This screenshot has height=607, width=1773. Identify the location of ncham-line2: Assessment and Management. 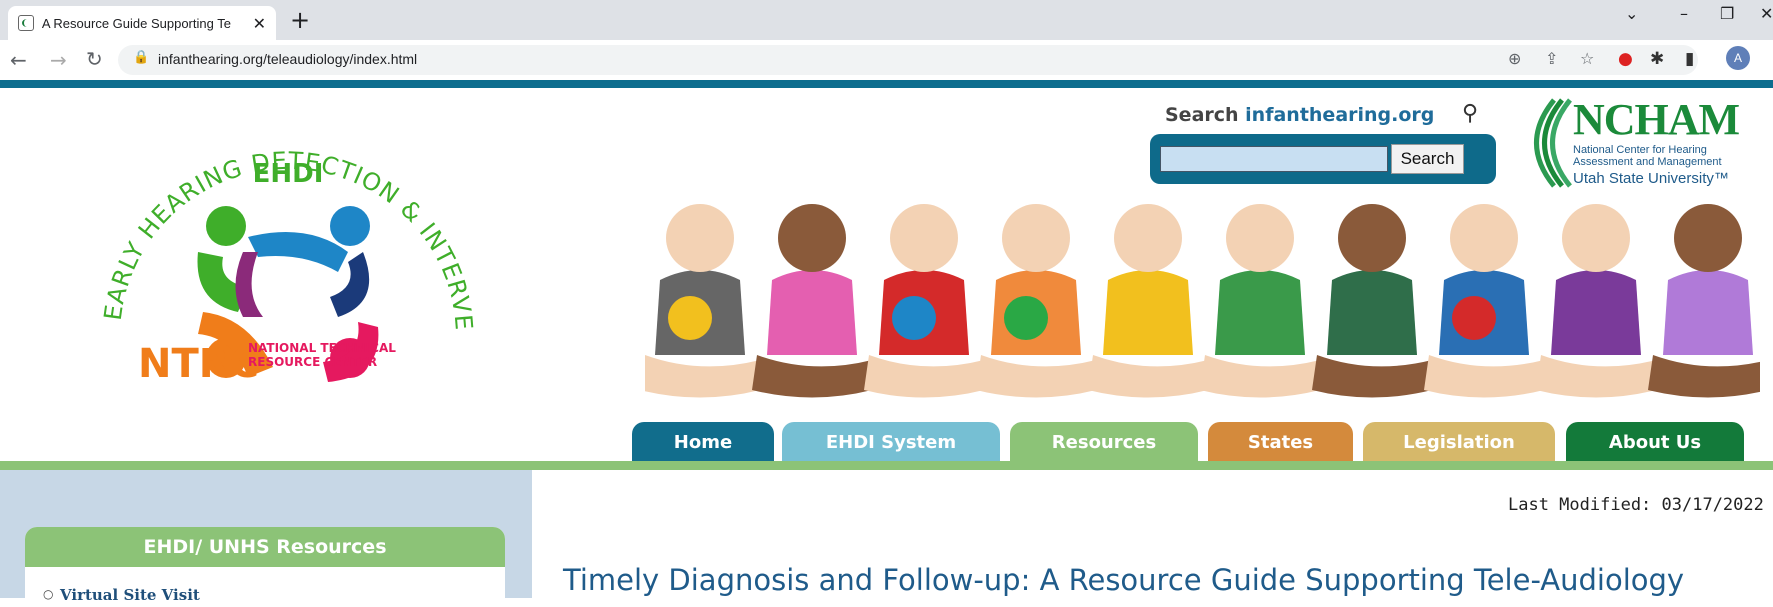
(1647, 162).